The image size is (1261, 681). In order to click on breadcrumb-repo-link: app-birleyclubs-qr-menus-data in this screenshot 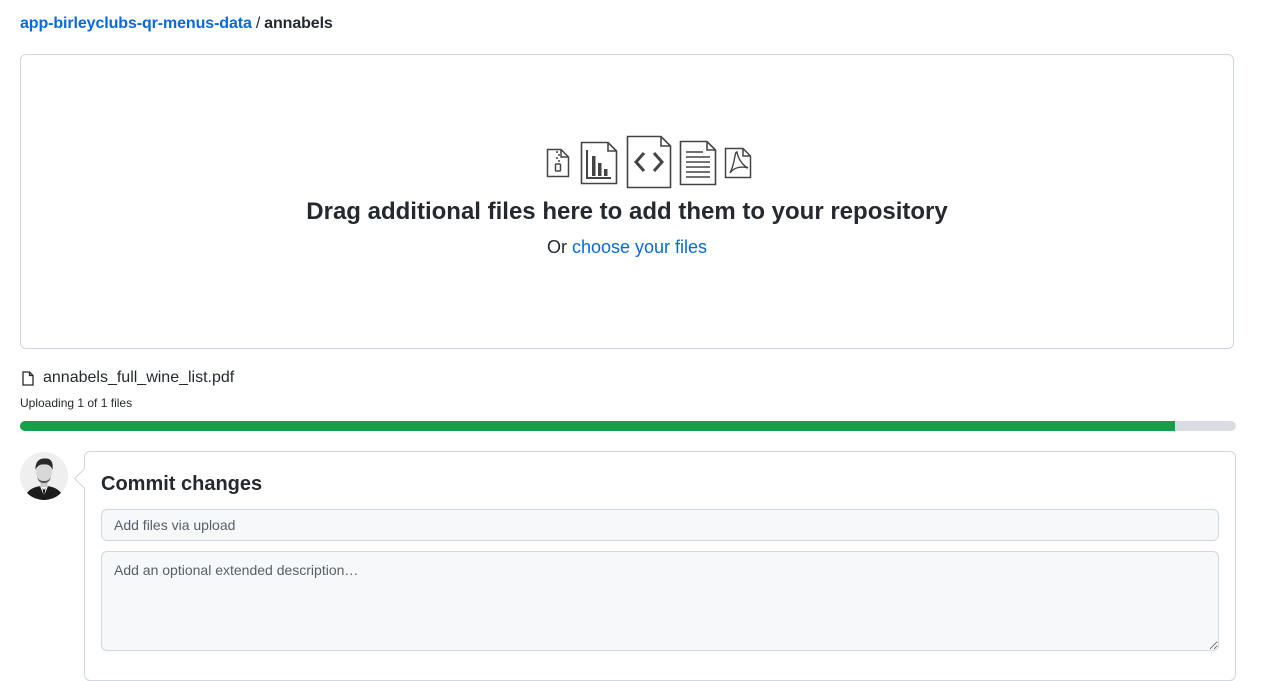, I will do `click(136, 23)`.